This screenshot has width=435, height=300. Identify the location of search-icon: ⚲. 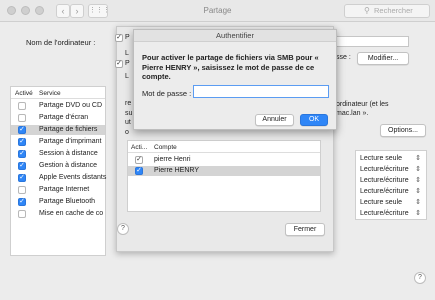
(367, 10).